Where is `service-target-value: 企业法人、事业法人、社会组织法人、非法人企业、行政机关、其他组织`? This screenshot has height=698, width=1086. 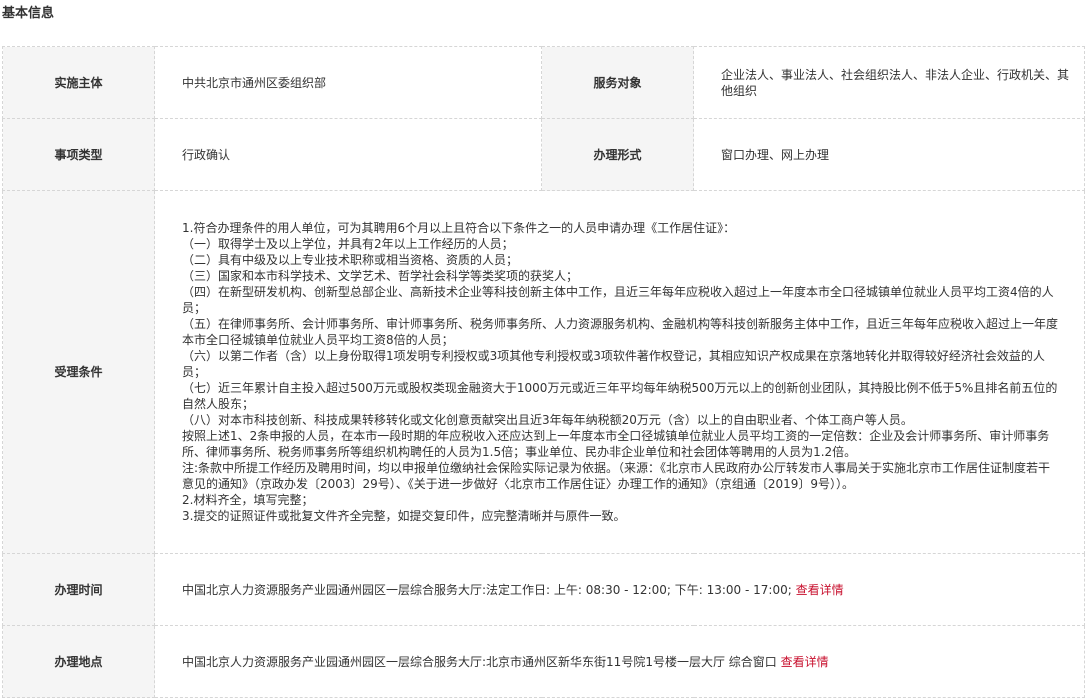 service-target-value: 企业法人、事业法人、社会组织法人、非法人企业、行政机关、其他组织 is located at coordinates (889, 82).